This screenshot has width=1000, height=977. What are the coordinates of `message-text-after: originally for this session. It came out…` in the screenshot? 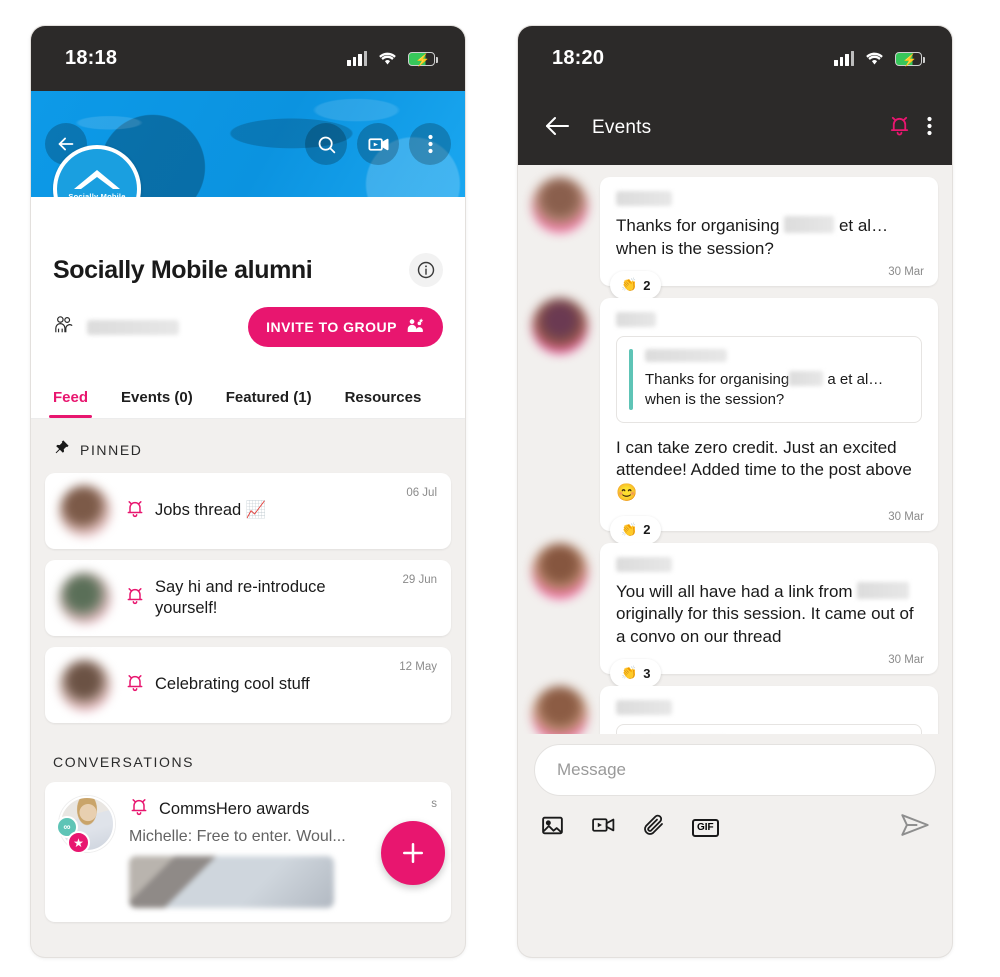 It's located at (765, 625).